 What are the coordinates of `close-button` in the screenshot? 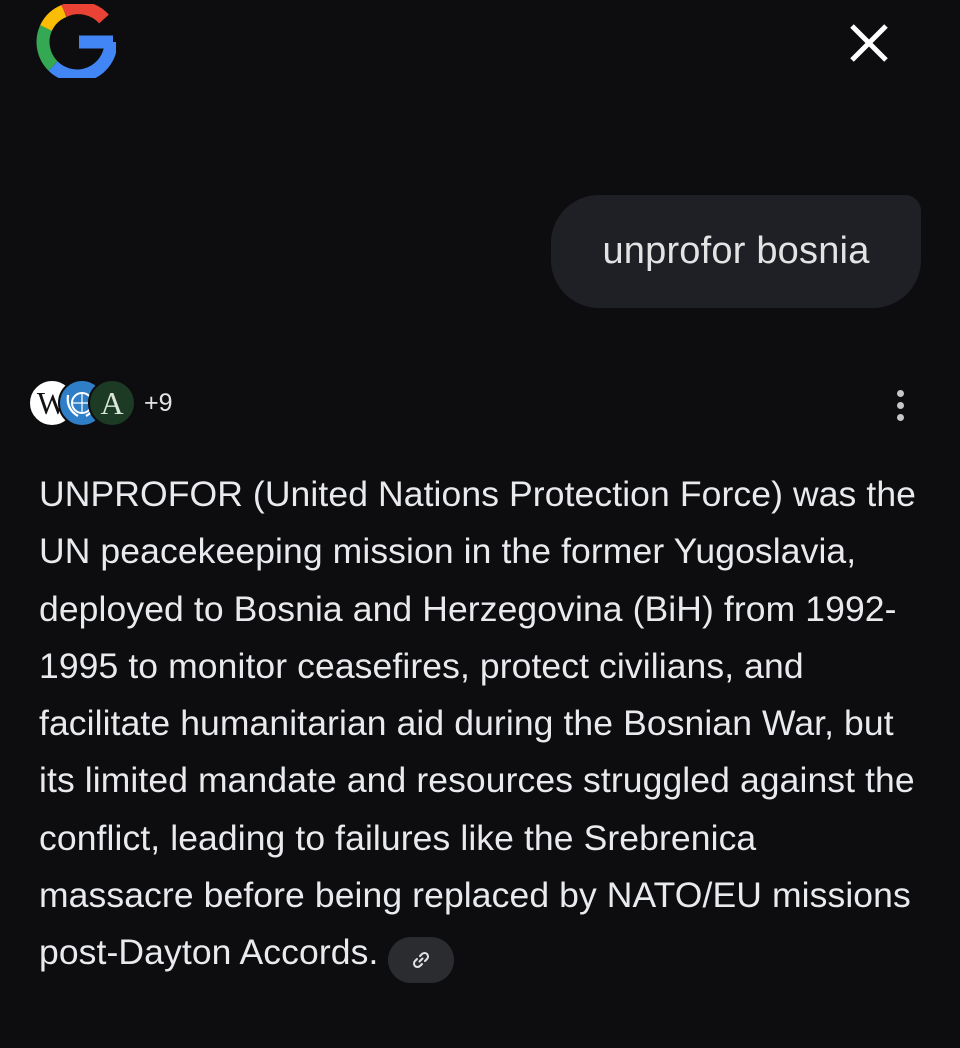 It's located at (869, 43).